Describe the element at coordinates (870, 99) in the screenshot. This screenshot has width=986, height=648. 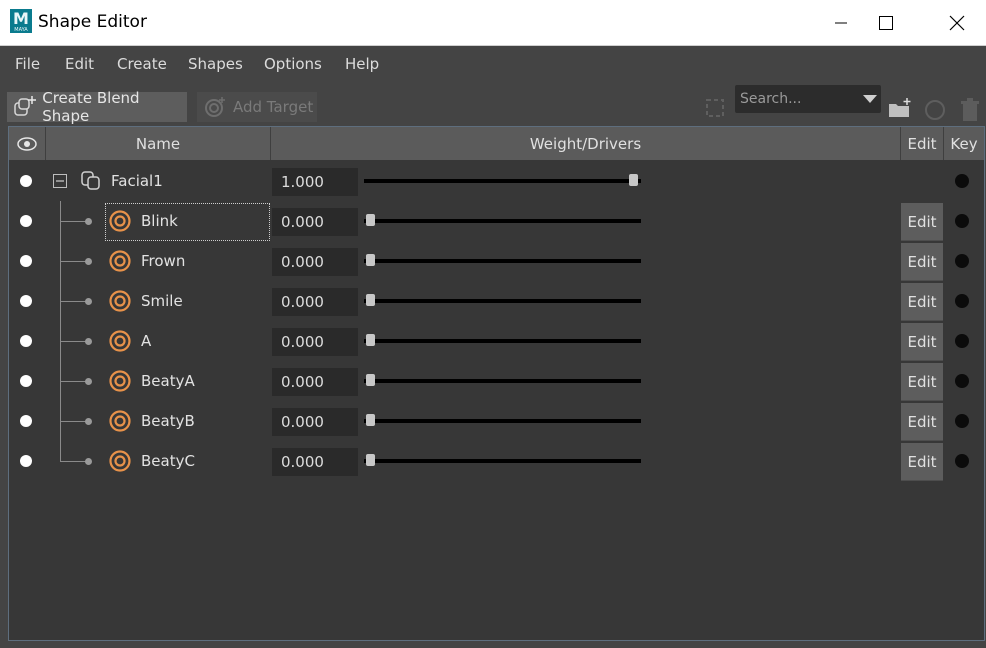
I see `chevron-down-icon` at that location.